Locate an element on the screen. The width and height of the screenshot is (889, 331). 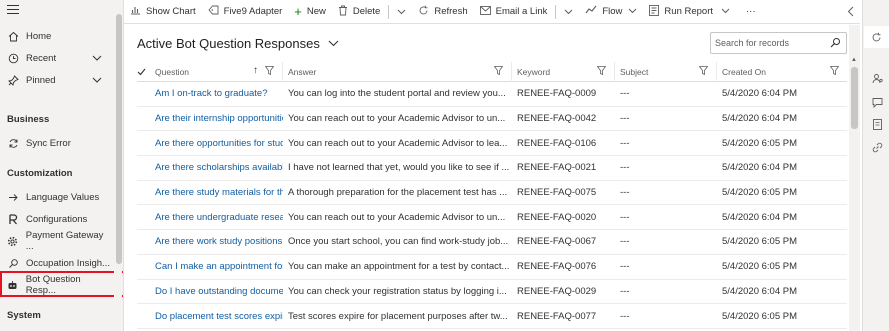
highlight-box is located at coordinates (61, 284).